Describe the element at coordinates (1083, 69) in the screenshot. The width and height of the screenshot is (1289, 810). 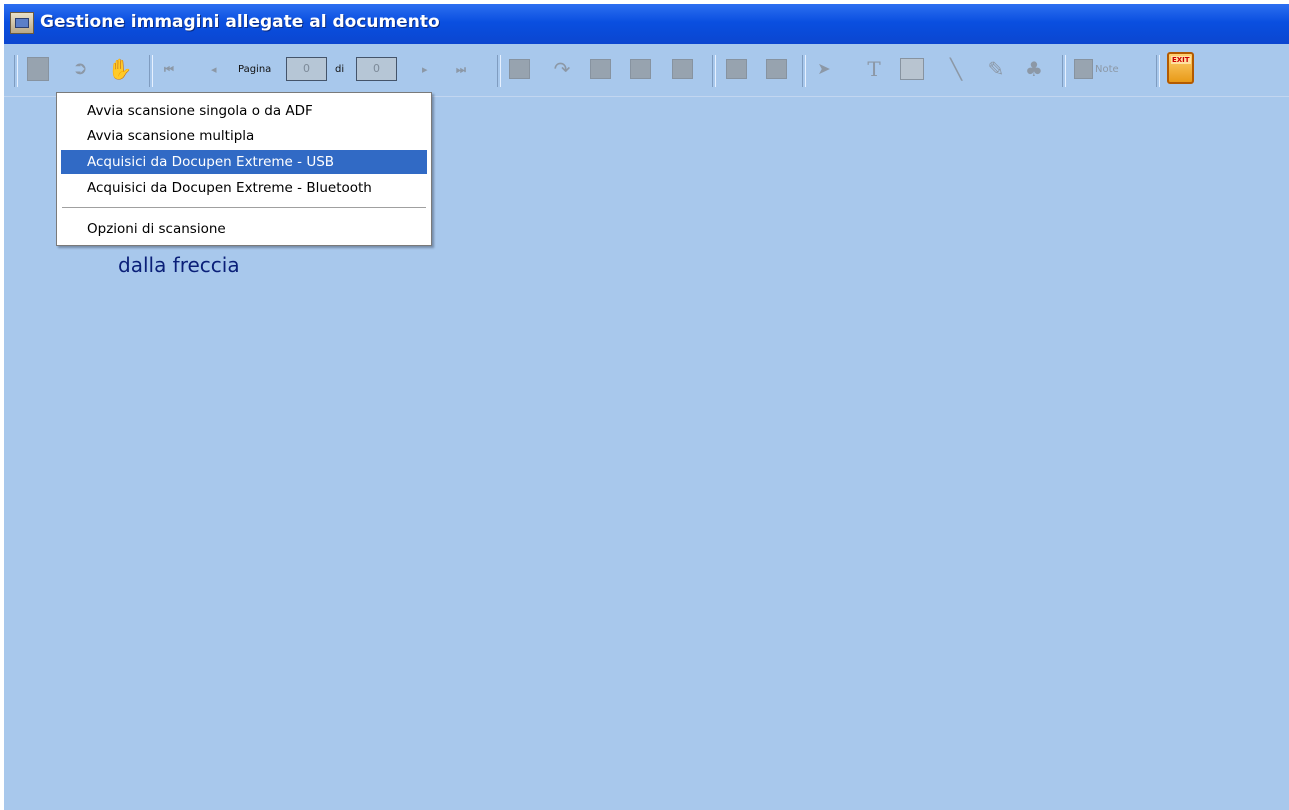
I see `note-icon` at that location.